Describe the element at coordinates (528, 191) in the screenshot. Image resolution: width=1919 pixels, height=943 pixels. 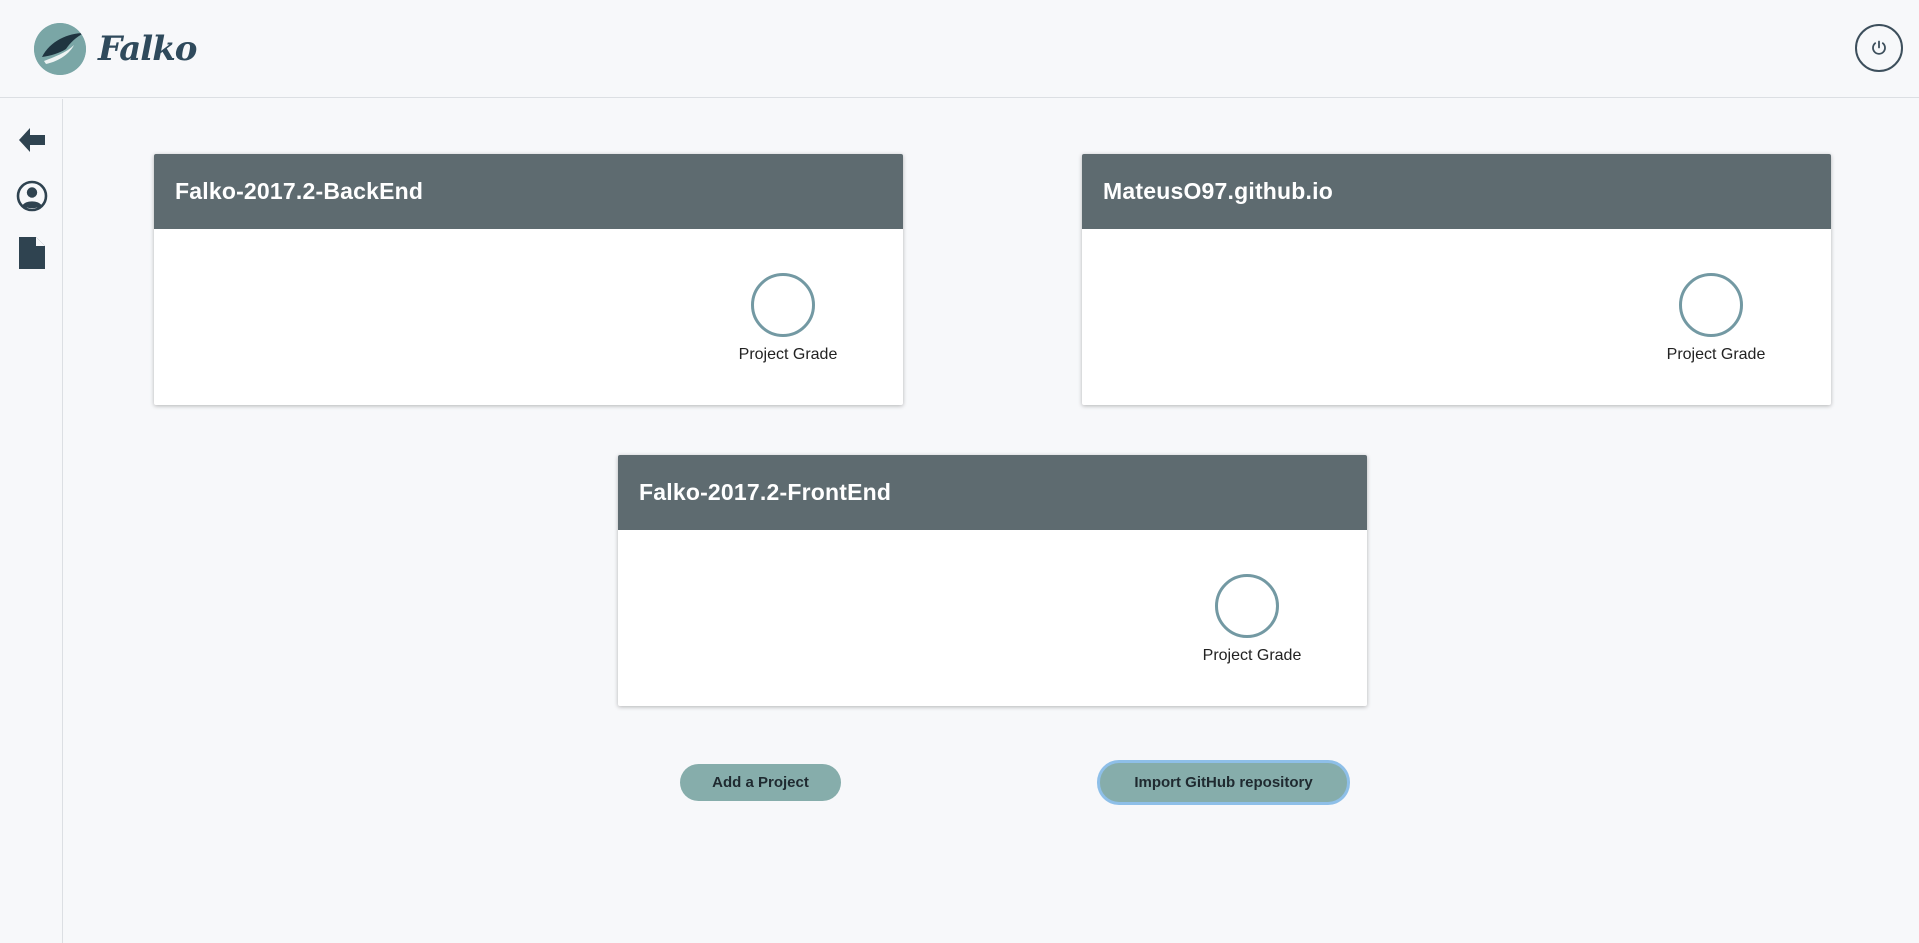
I see `project-title: Falko-2017.2-BackEnd` at that location.